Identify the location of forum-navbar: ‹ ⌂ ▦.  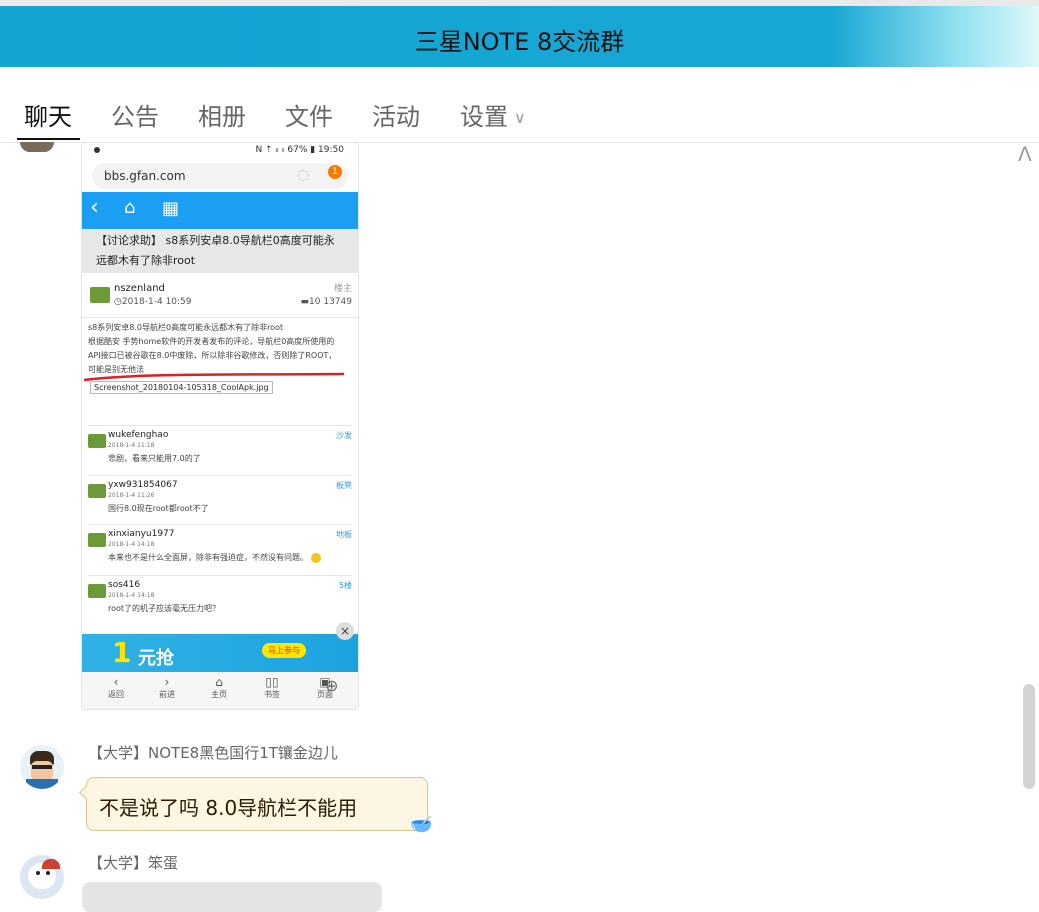
(220, 210).